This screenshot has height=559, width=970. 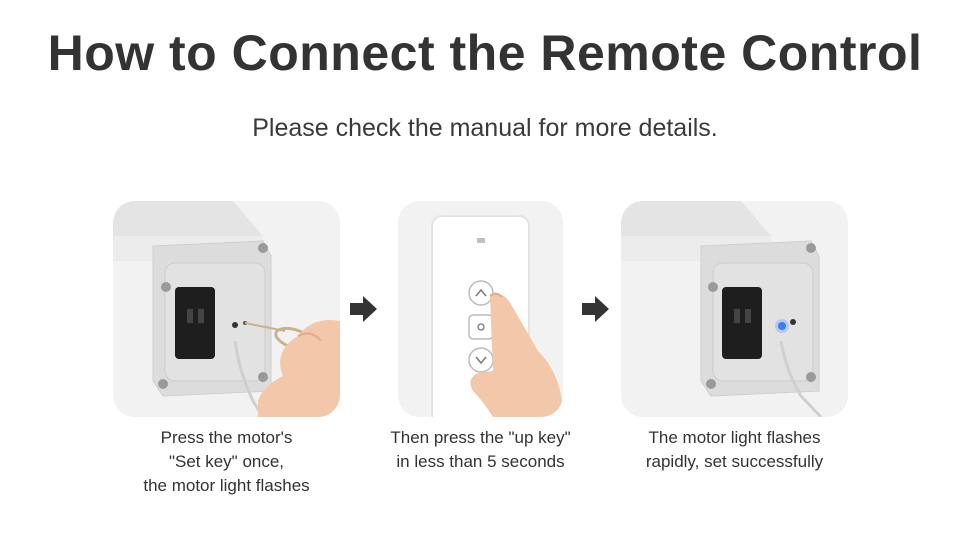 What do you see at coordinates (480, 461) in the screenshot?
I see `caption-line: in less than 5 seconds` at bounding box center [480, 461].